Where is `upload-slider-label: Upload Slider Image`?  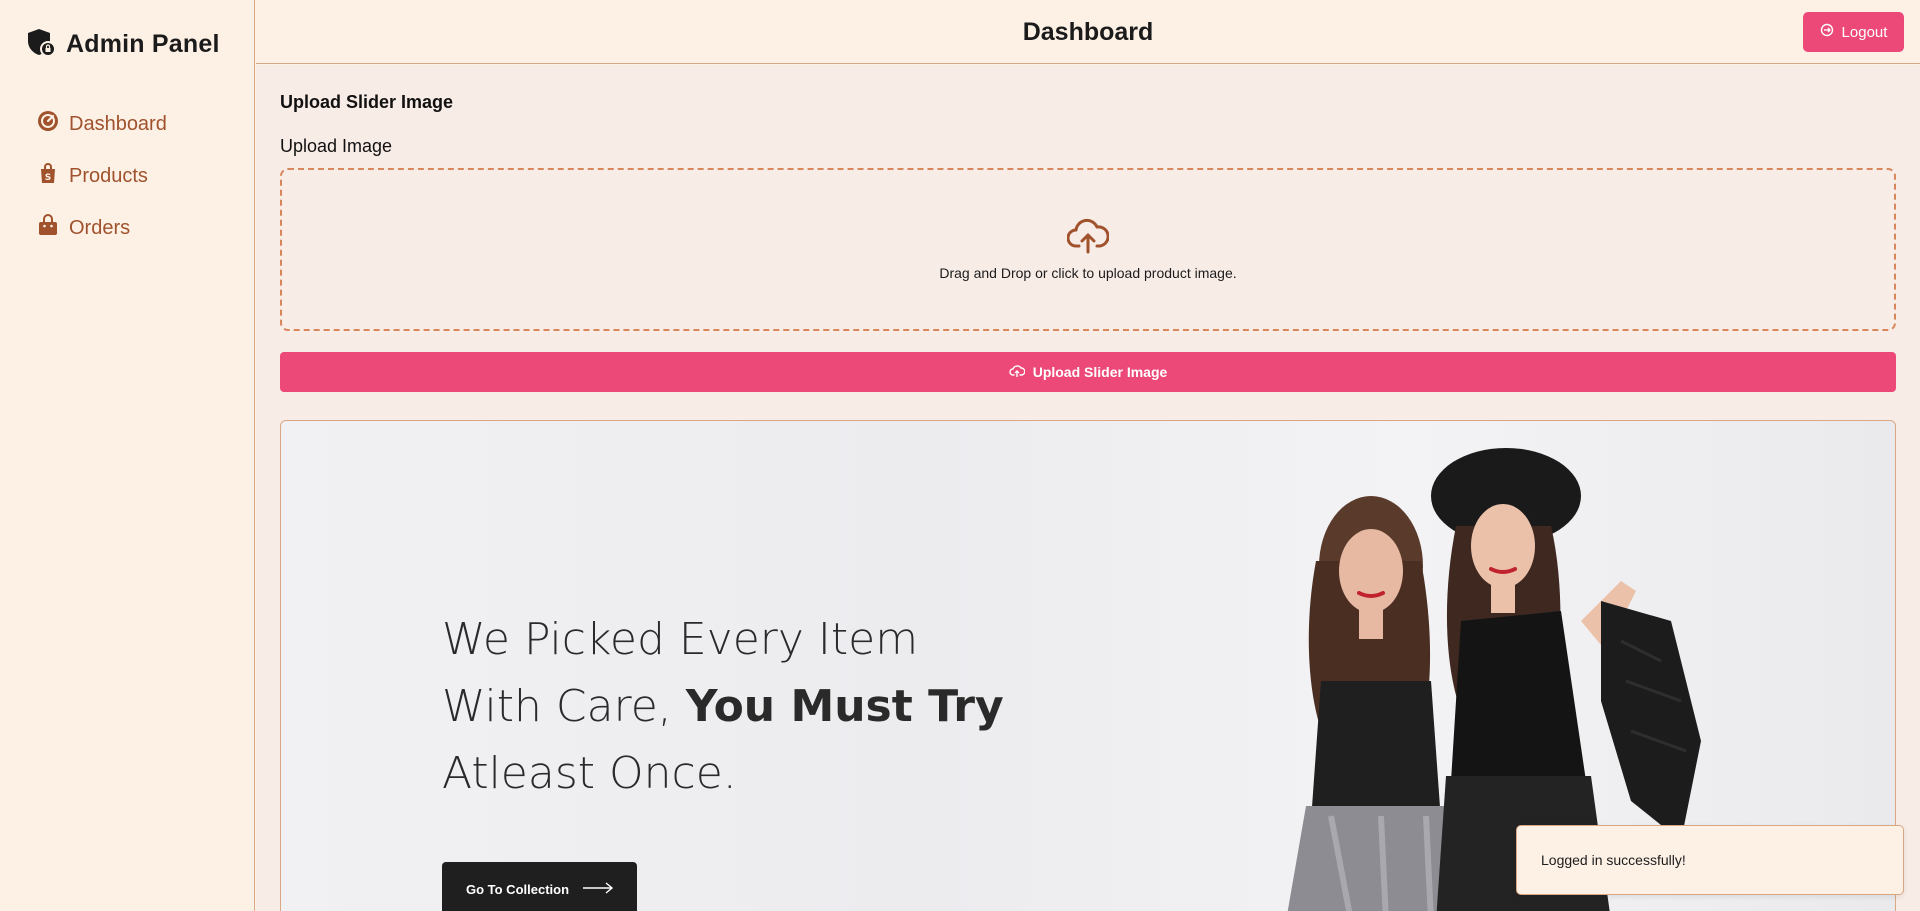
upload-slider-label: Upload Slider Image is located at coordinates (1100, 372).